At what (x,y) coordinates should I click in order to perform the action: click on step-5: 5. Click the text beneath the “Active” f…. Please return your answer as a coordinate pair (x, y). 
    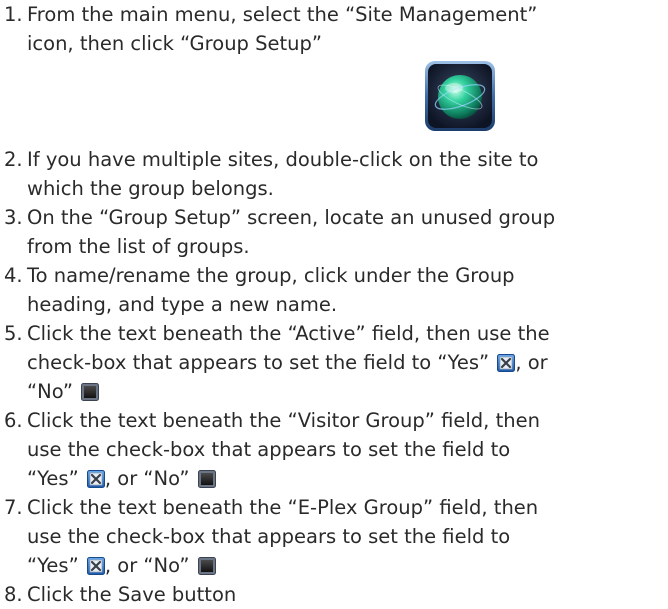
    Looking at the image, I should click on (334, 362).